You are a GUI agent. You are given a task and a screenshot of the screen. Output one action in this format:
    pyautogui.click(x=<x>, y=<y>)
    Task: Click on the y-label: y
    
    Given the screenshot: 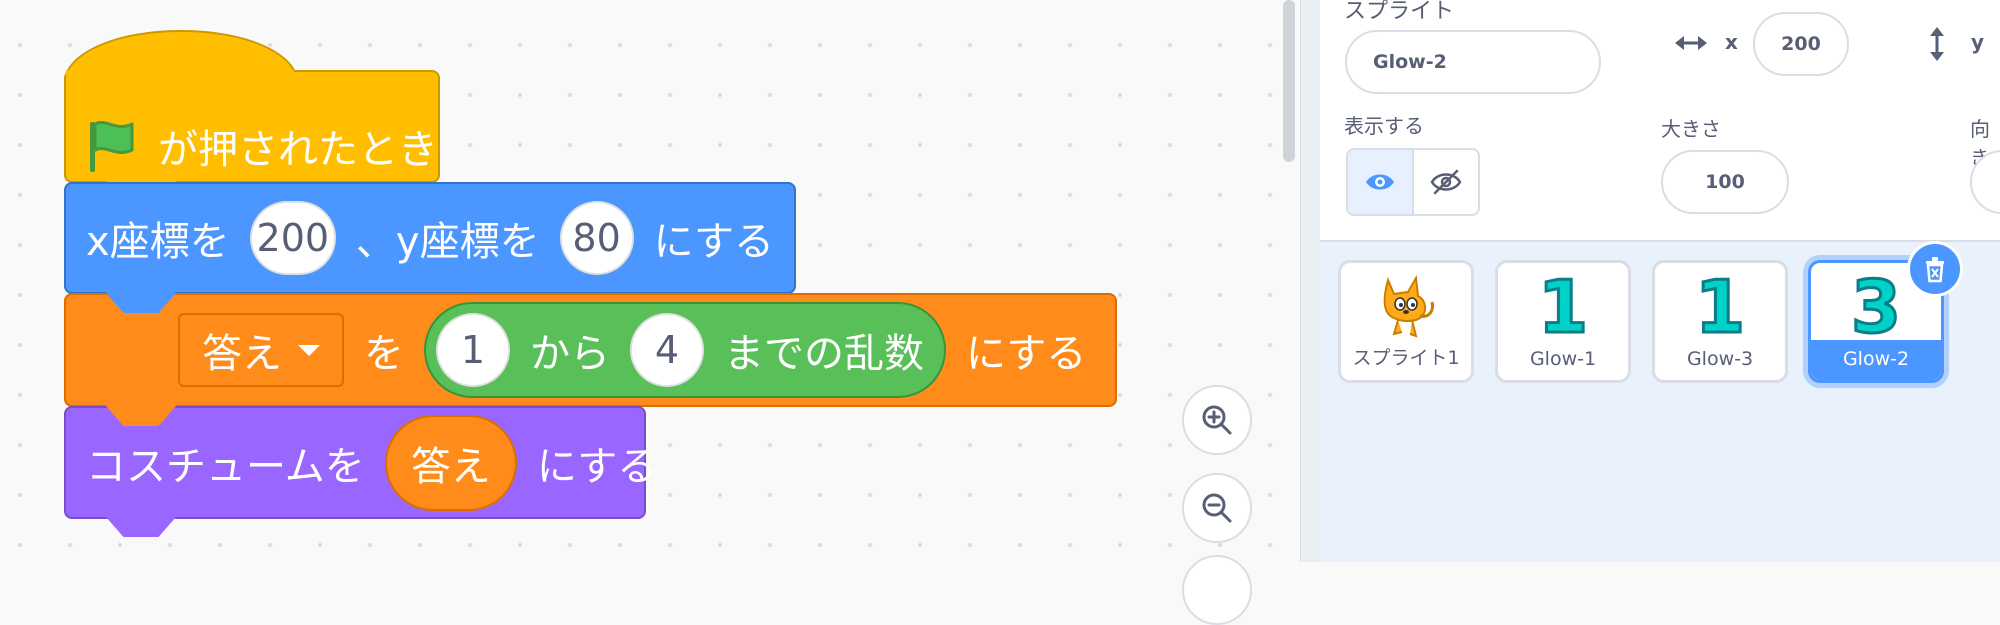 What is the action you would take?
    pyautogui.click(x=1978, y=42)
    